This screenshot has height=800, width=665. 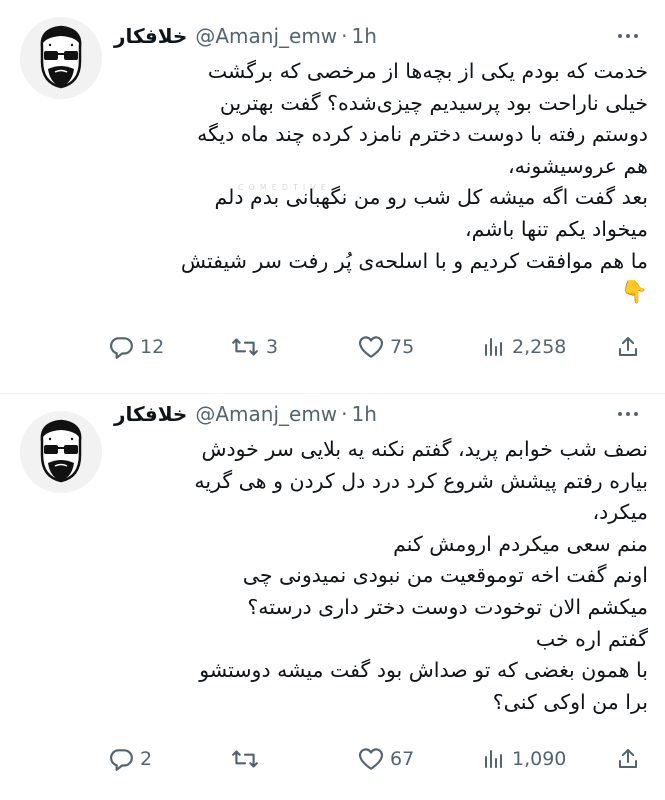 I want to click on like-count: 67, so click(x=402, y=759).